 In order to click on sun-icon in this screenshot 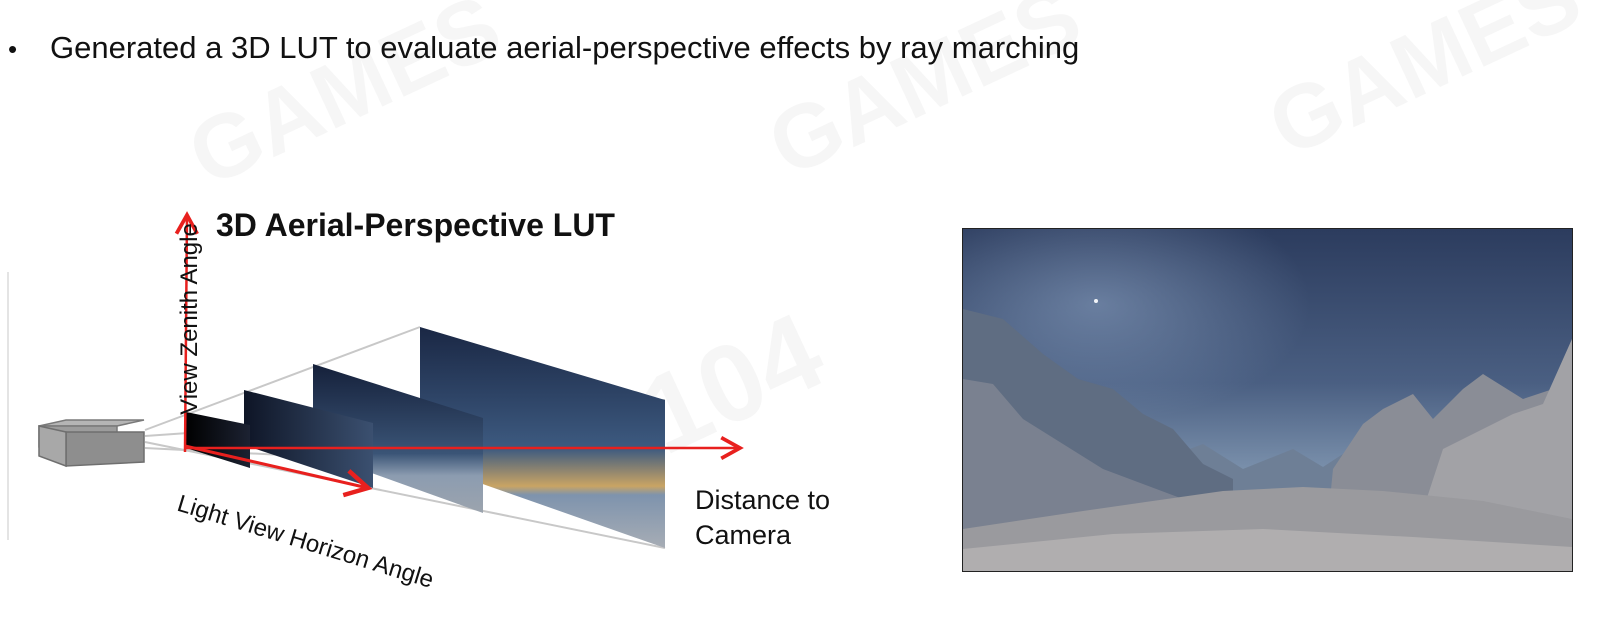, I will do `click(1096, 301)`.